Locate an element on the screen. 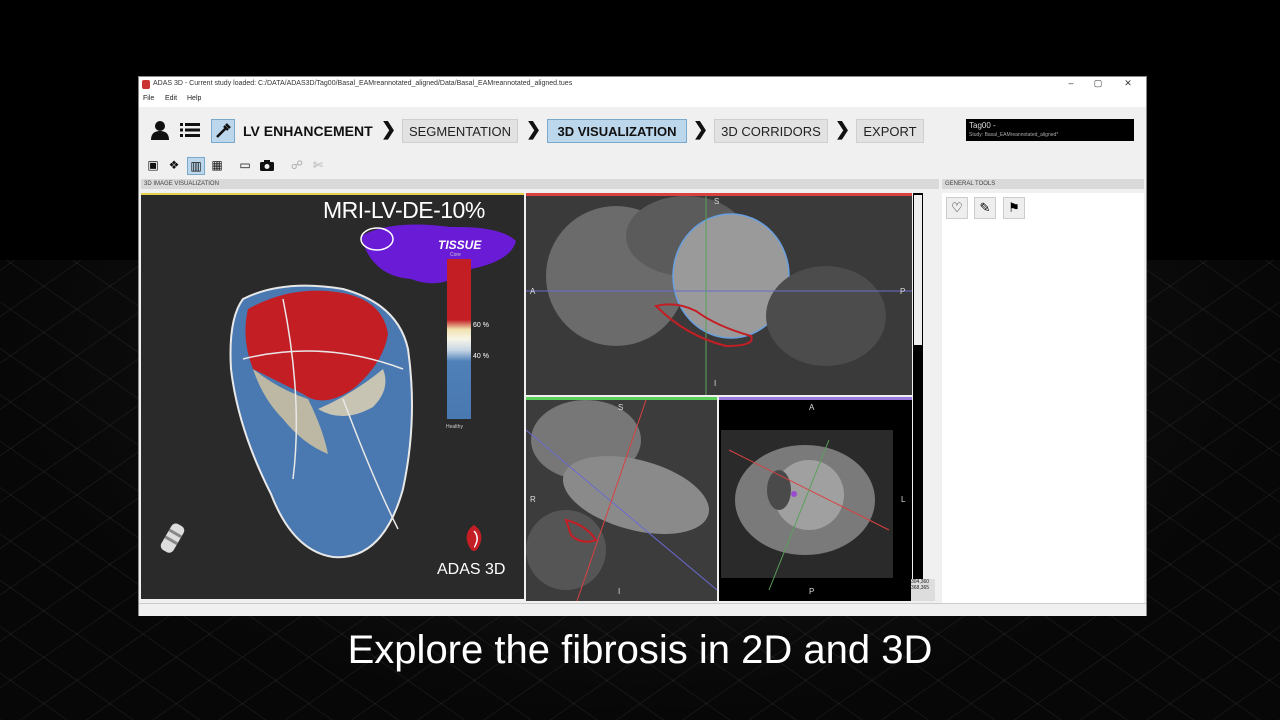  slice-scroll-thumb is located at coordinates (918, 270).